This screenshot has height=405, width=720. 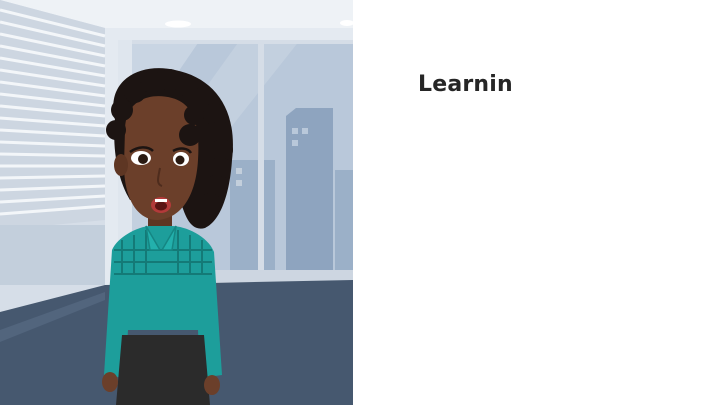 What do you see at coordinates (53, 142) in the screenshot?
I see `window-blinds` at bounding box center [53, 142].